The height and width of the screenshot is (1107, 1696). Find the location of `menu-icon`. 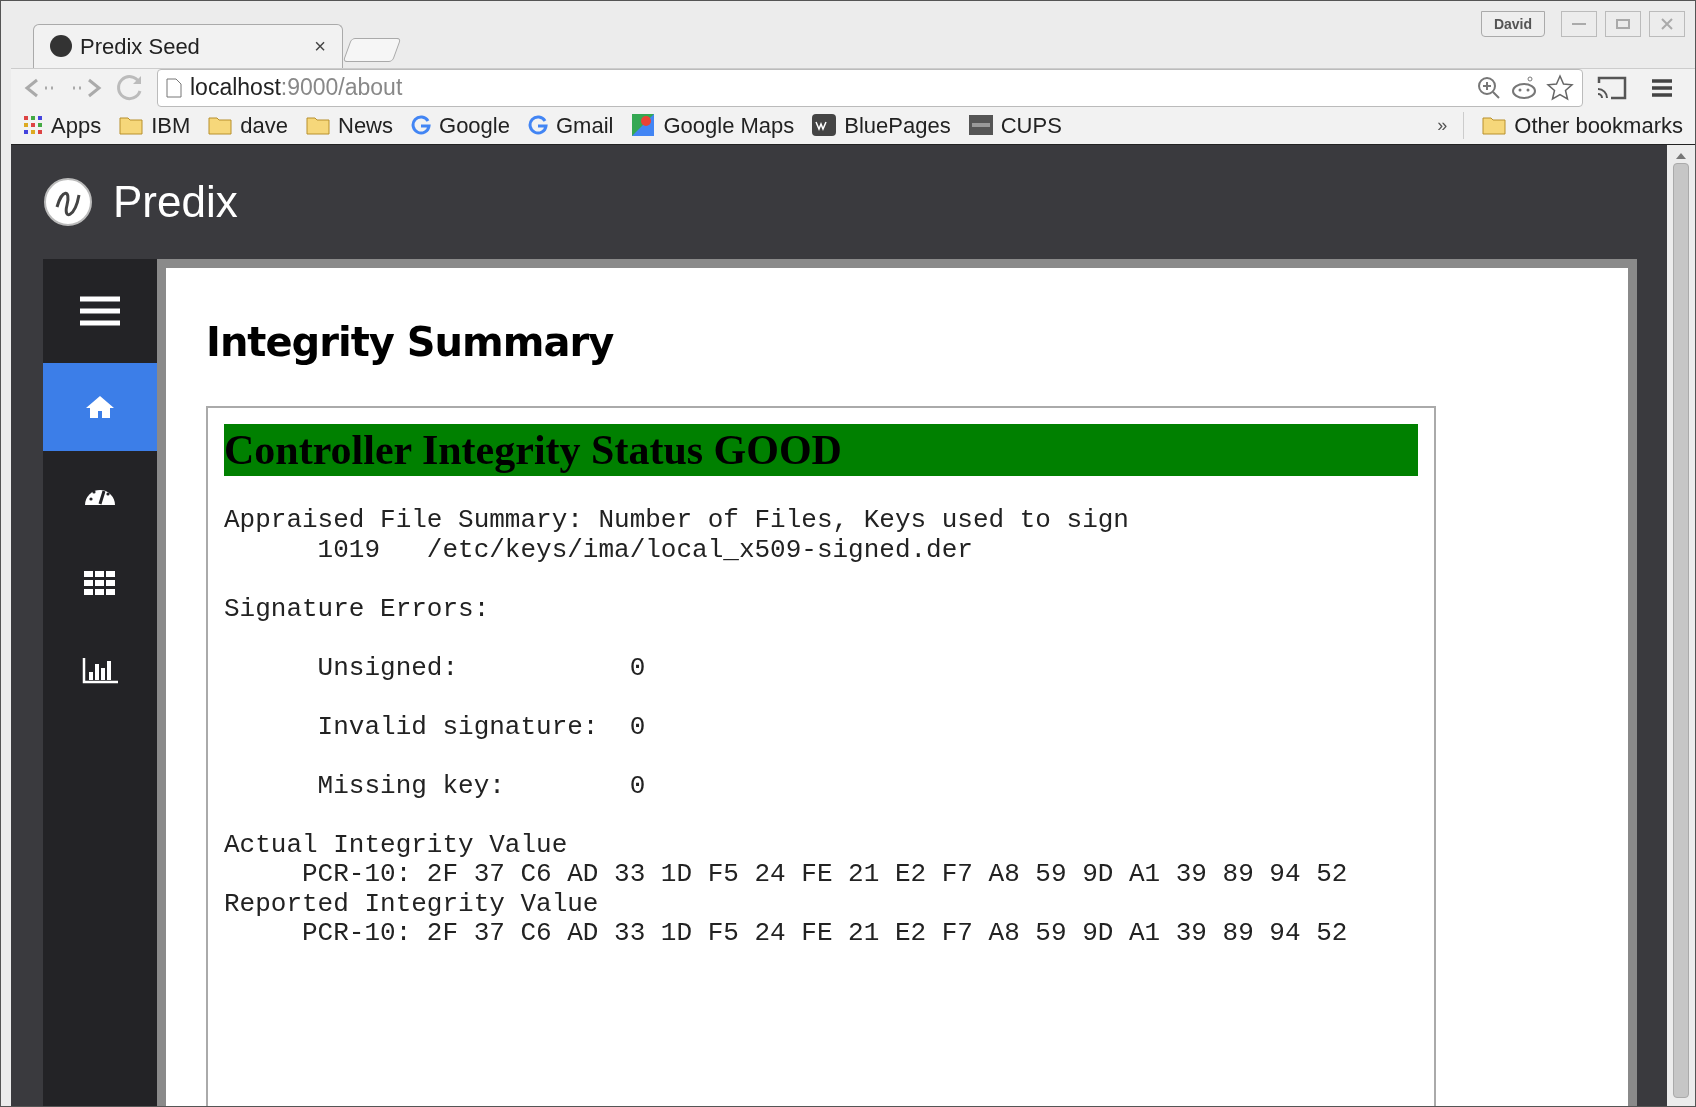

menu-icon is located at coordinates (100, 311).